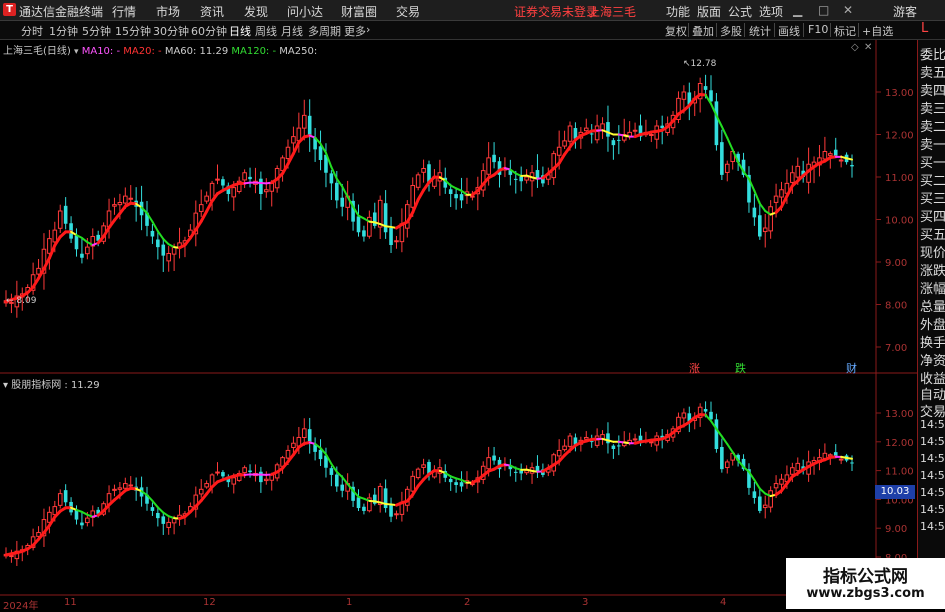 The image size is (945, 612). What do you see at coordinates (932, 233) in the screenshot?
I see `side-field-10: 买五` at bounding box center [932, 233].